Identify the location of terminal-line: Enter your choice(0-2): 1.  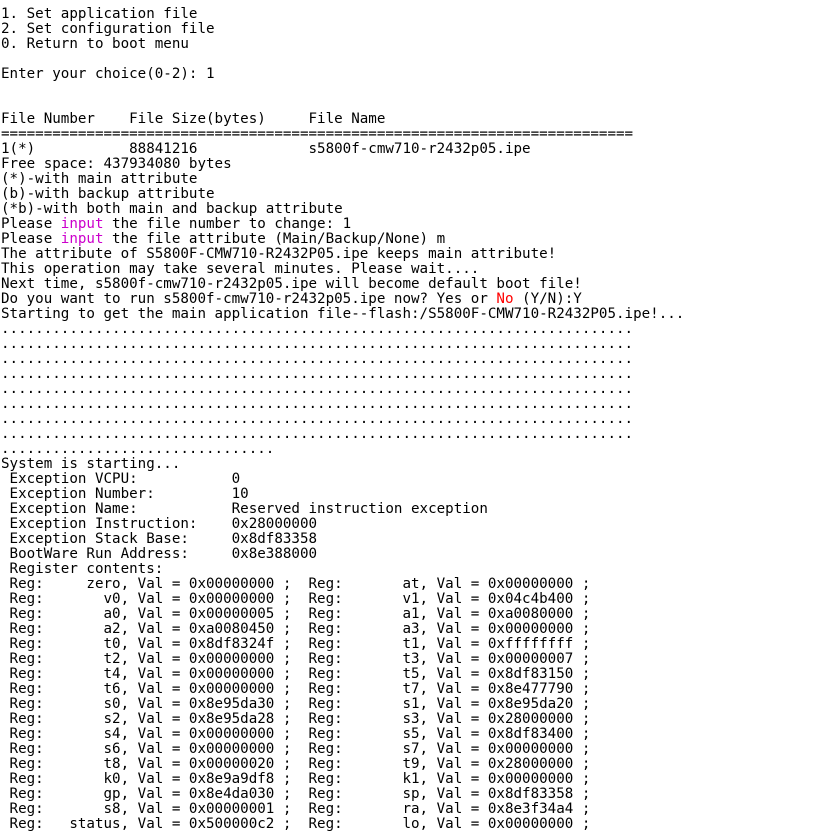
(409, 74).